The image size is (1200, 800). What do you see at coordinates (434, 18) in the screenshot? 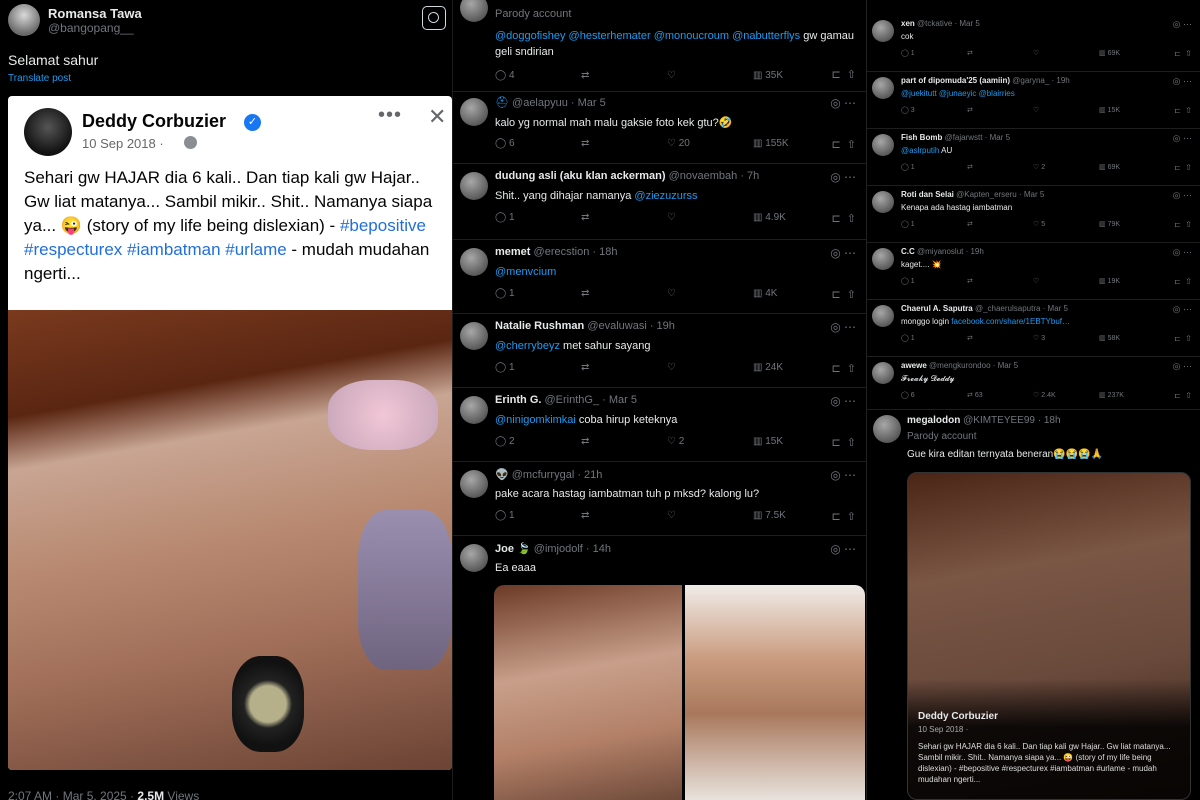
I see `grok-icon` at bounding box center [434, 18].